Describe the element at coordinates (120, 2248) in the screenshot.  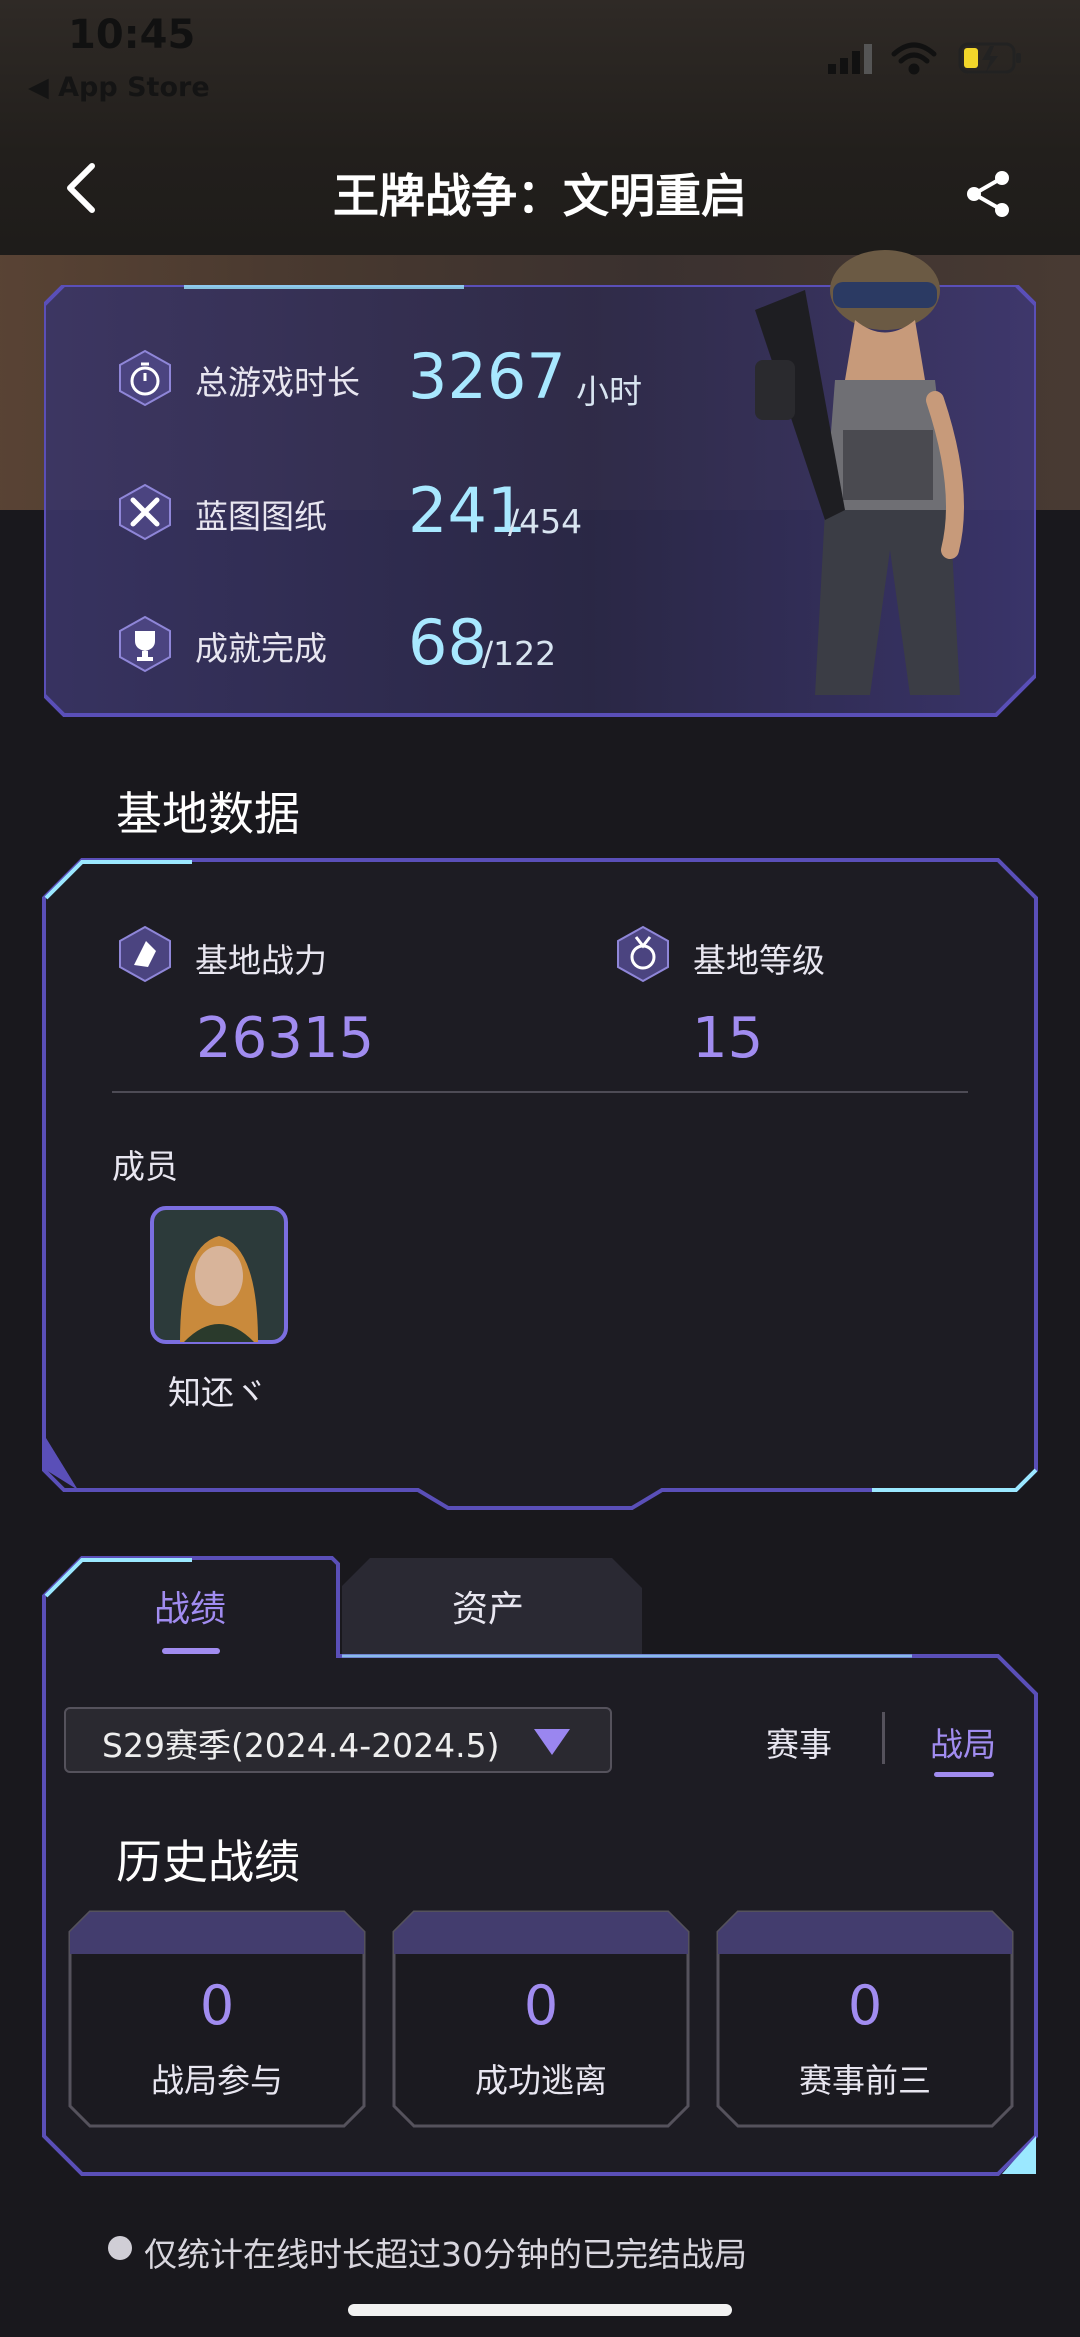
I see `bullet-dot` at that location.